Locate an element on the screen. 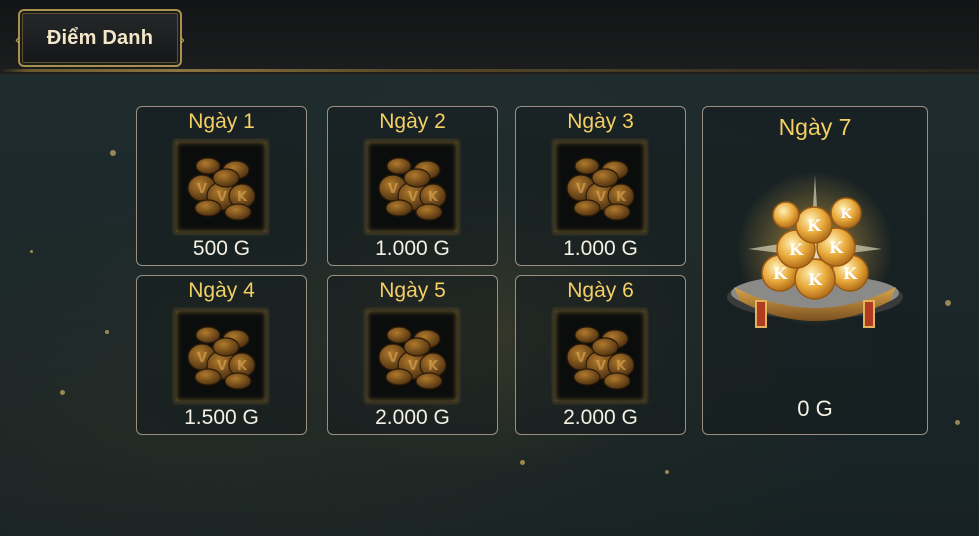 The image size is (979, 536). day-label: Ngày 6 is located at coordinates (600, 290).